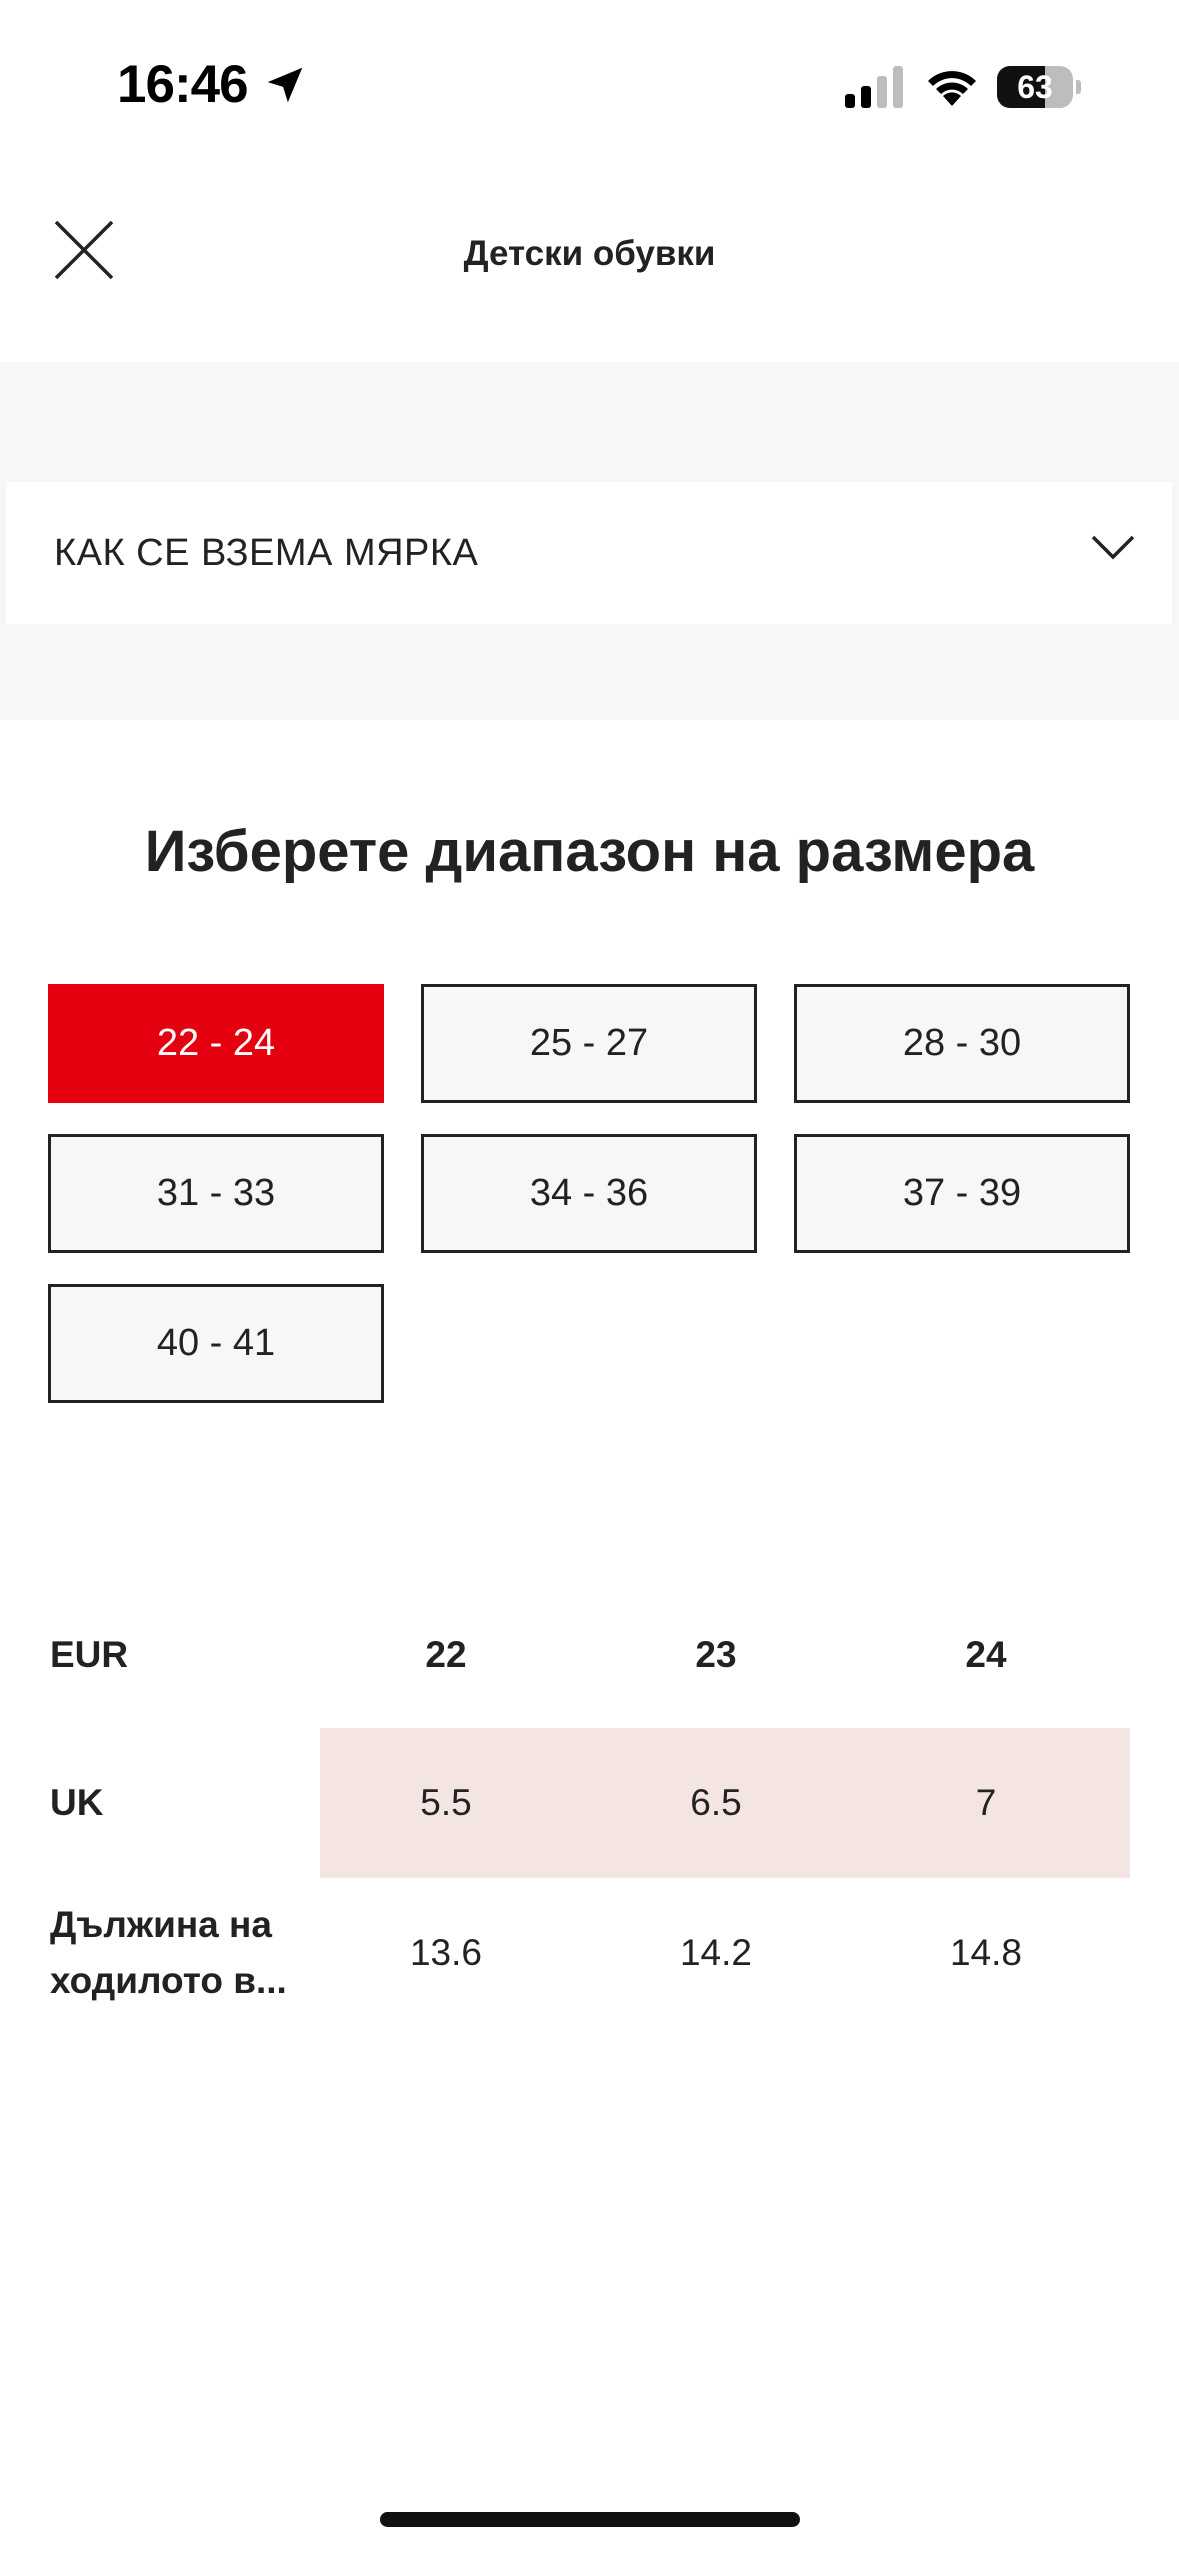 This screenshot has width=1179, height=2556. I want to click on page-title: Детски обувки, so click(589, 253).